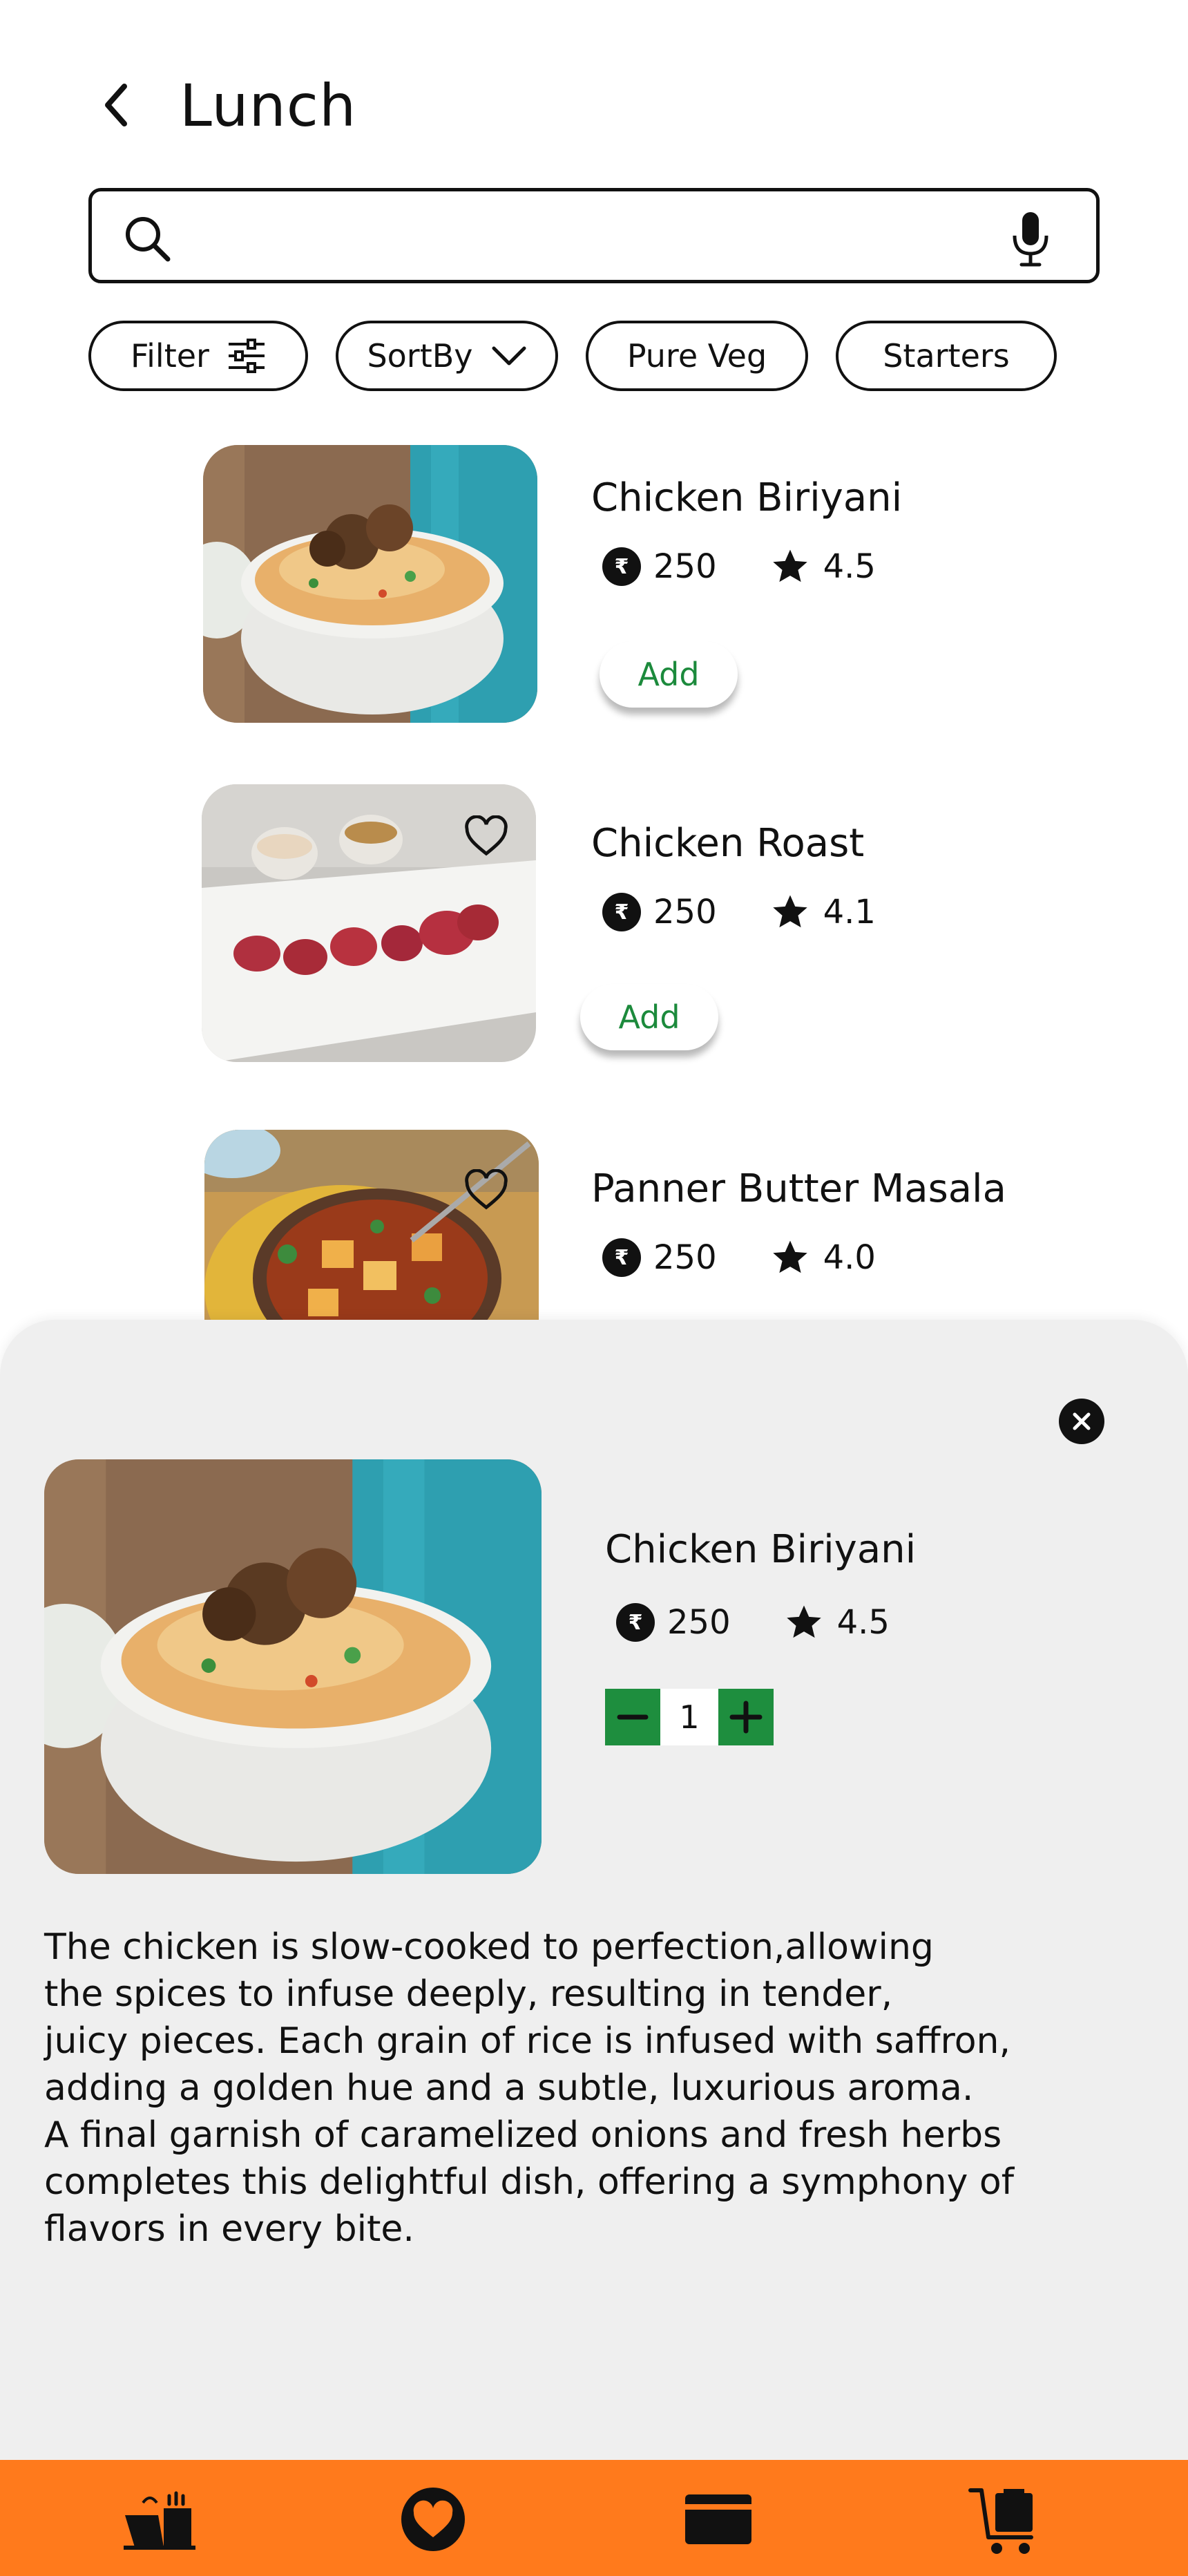  What do you see at coordinates (170, 356) in the screenshot?
I see `chip-label: Filter` at bounding box center [170, 356].